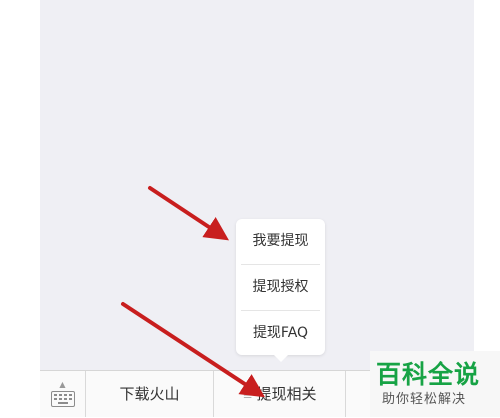 The width and height of the screenshot is (500, 418). Describe the element at coordinates (280, 333) in the screenshot. I see `submenu-item-withdraw-faq: 提现FAQ` at that location.